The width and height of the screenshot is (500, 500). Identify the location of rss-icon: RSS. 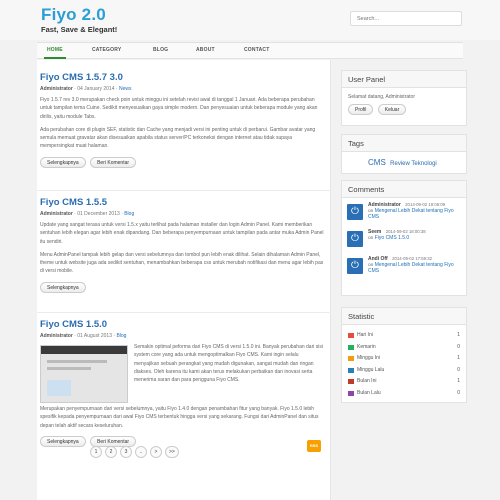
(314, 446).